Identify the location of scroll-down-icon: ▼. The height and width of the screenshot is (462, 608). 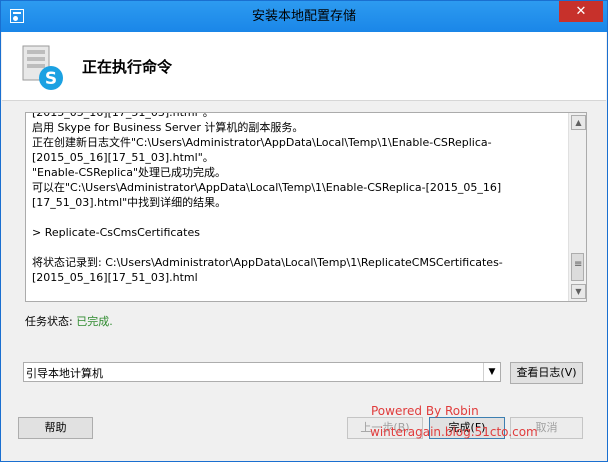
(578, 291).